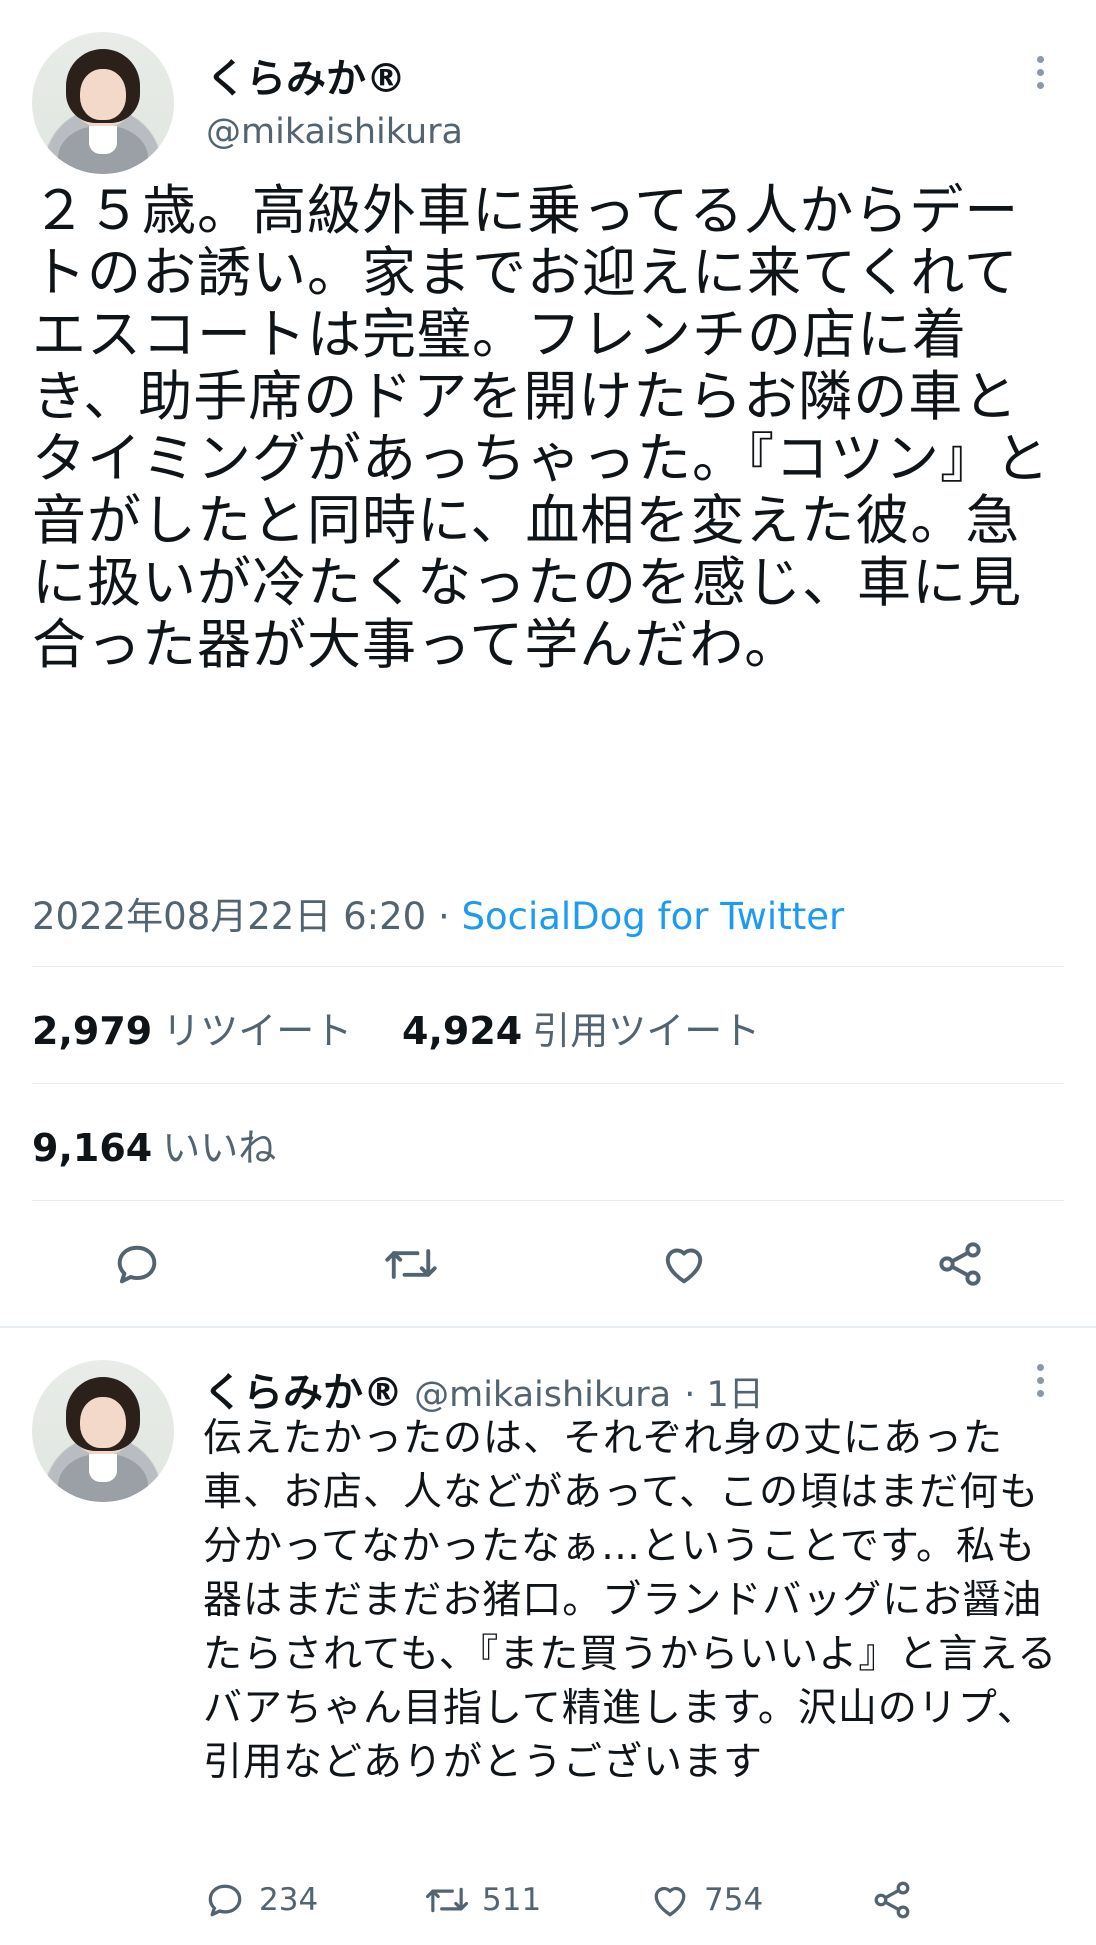  What do you see at coordinates (652, 916) in the screenshot?
I see `tweet-source-link: SocialDog for Twitter` at bounding box center [652, 916].